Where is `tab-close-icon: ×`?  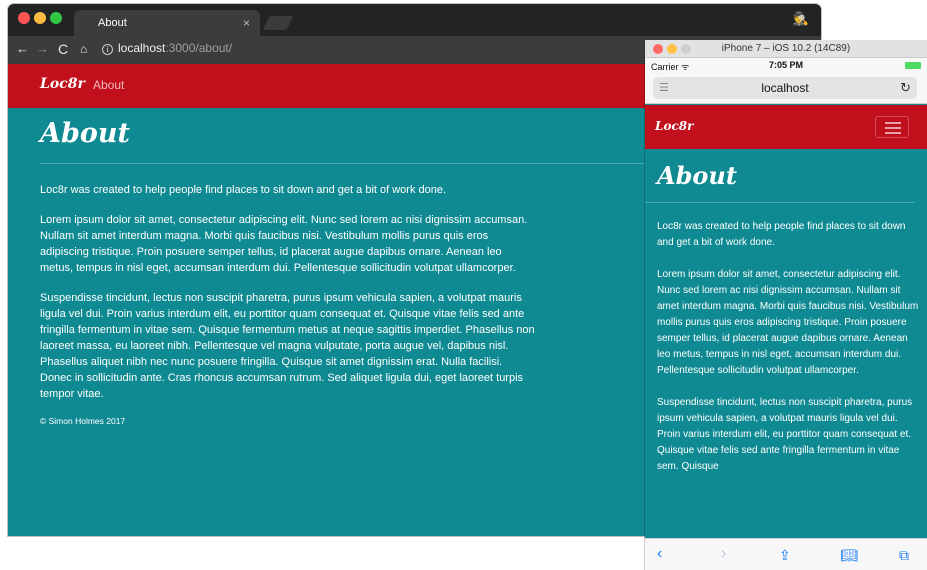 tab-close-icon: × is located at coordinates (246, 23).